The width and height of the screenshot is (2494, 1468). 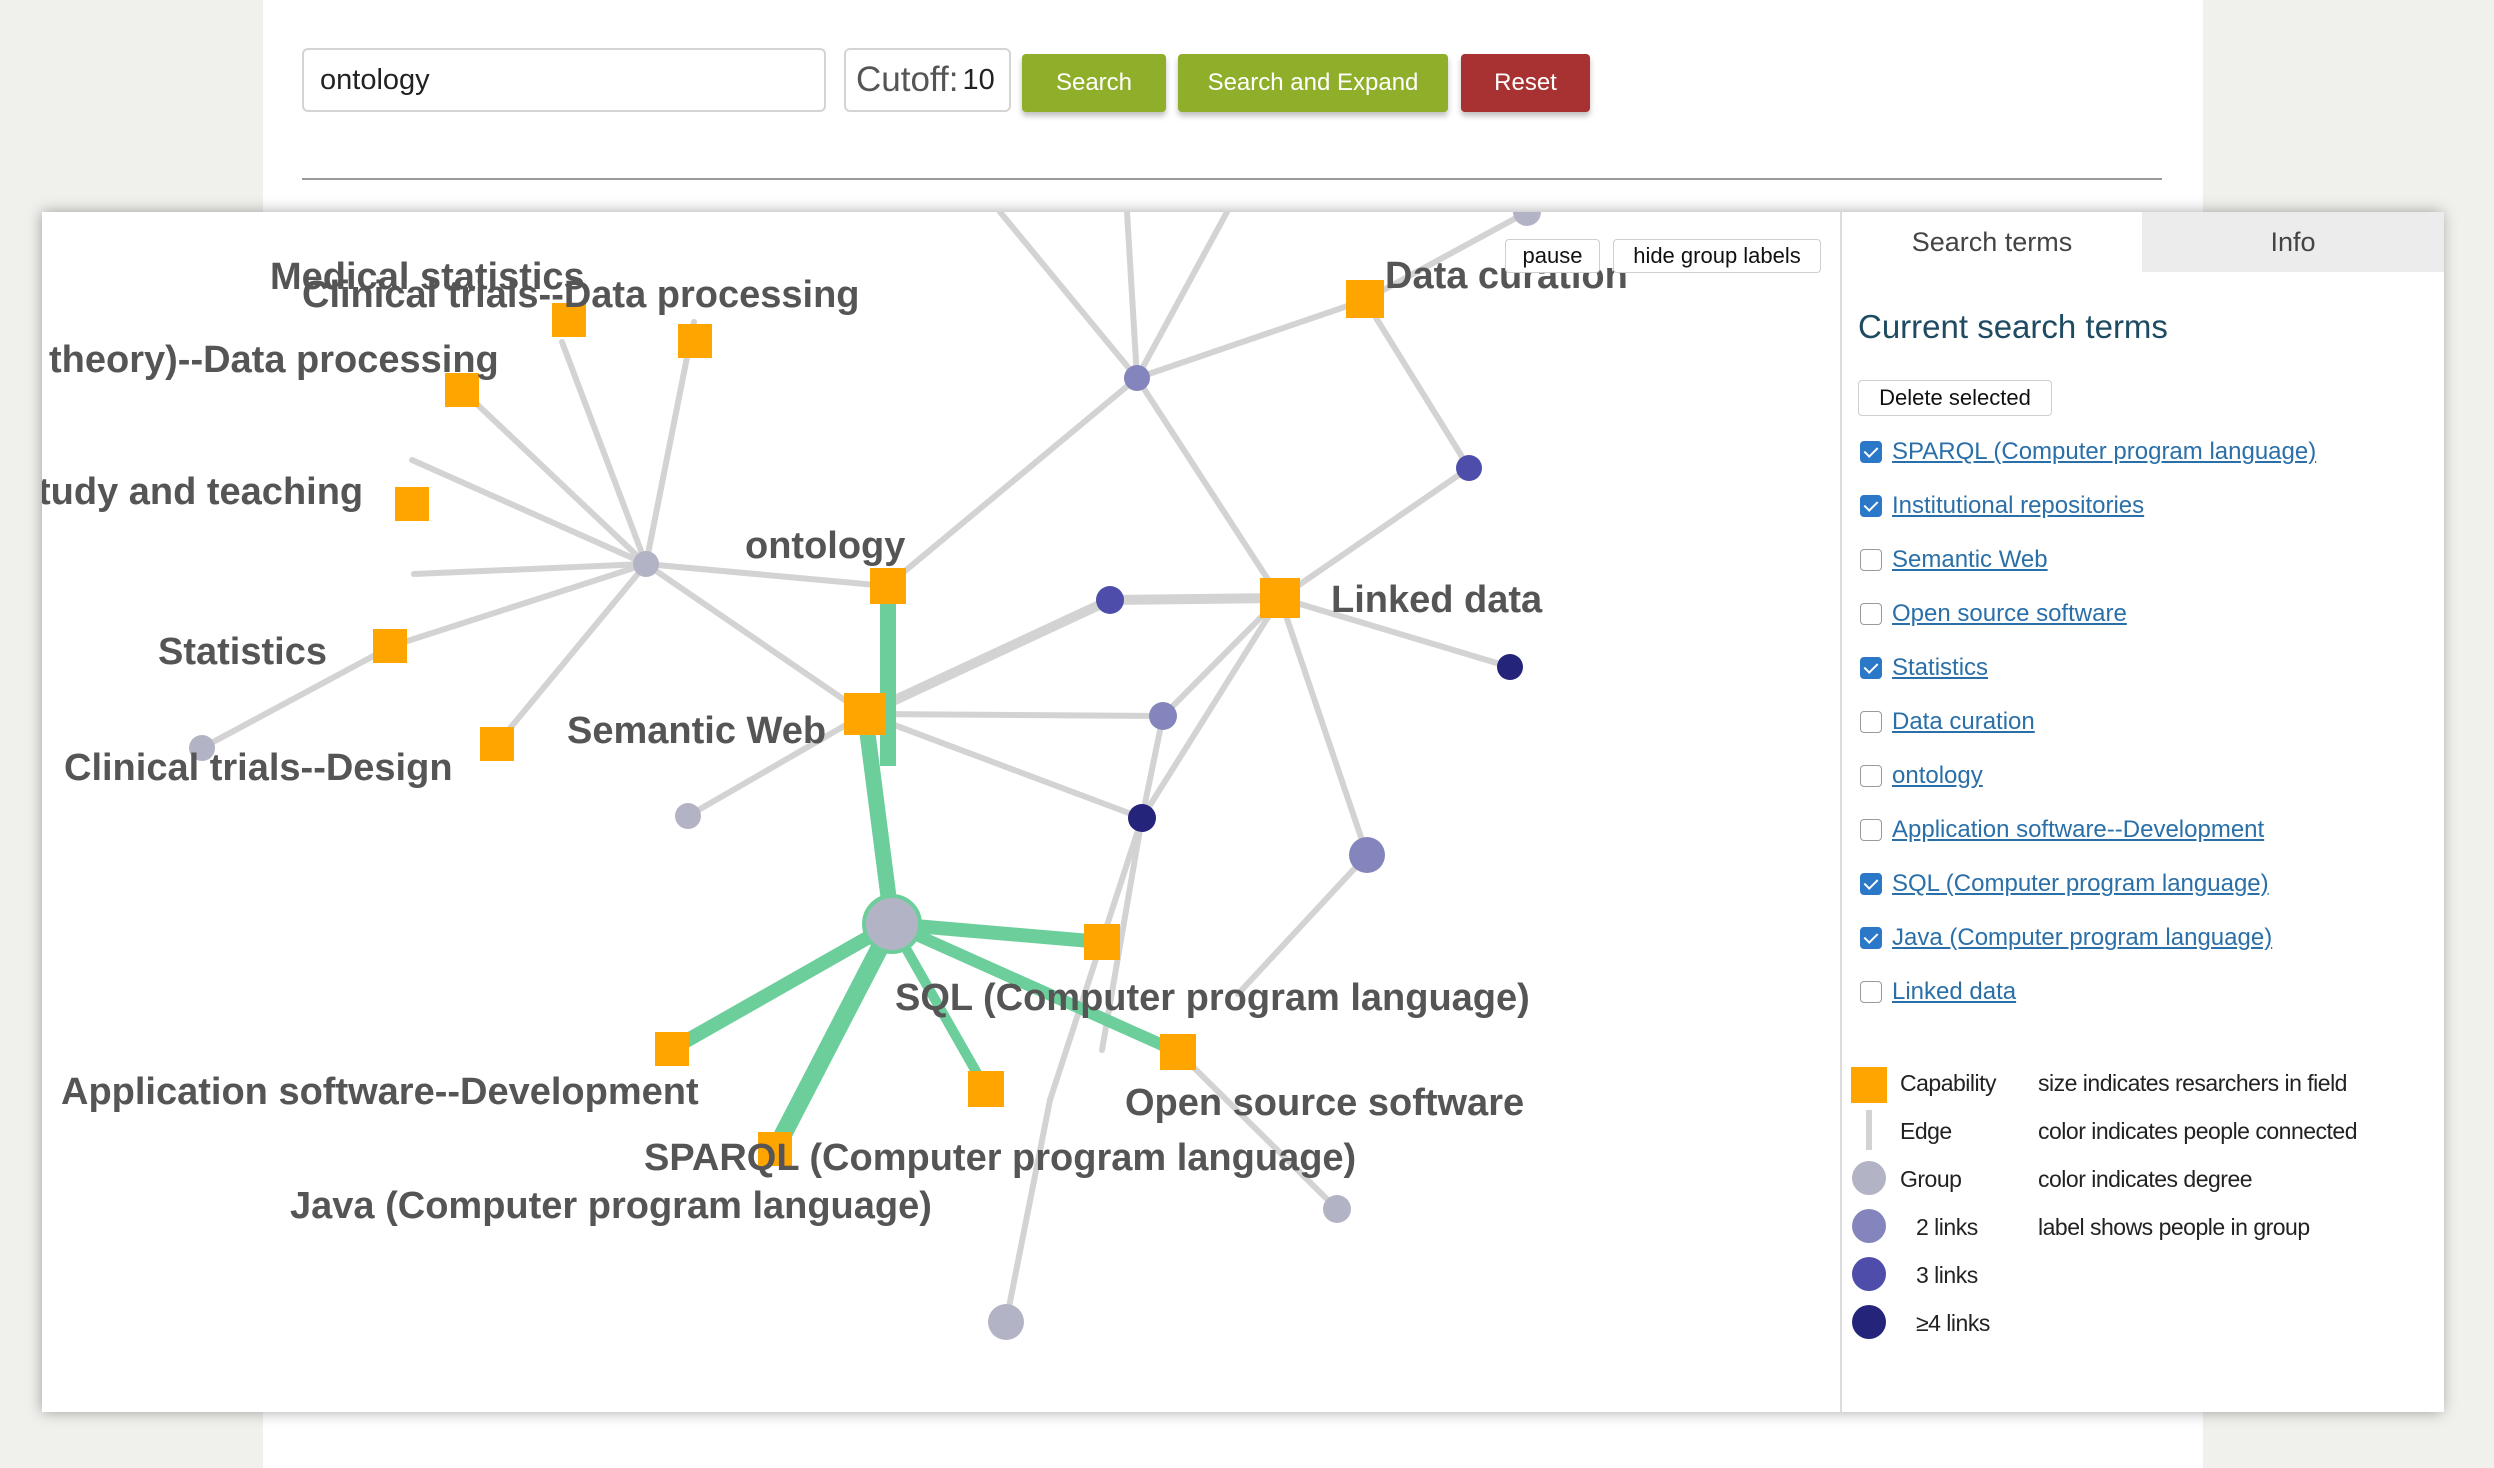 What do you see at coordinates (2018, 506) in the screenshot?
I see `term-link: Institutional repositories` at bounding box center [2018, 506].